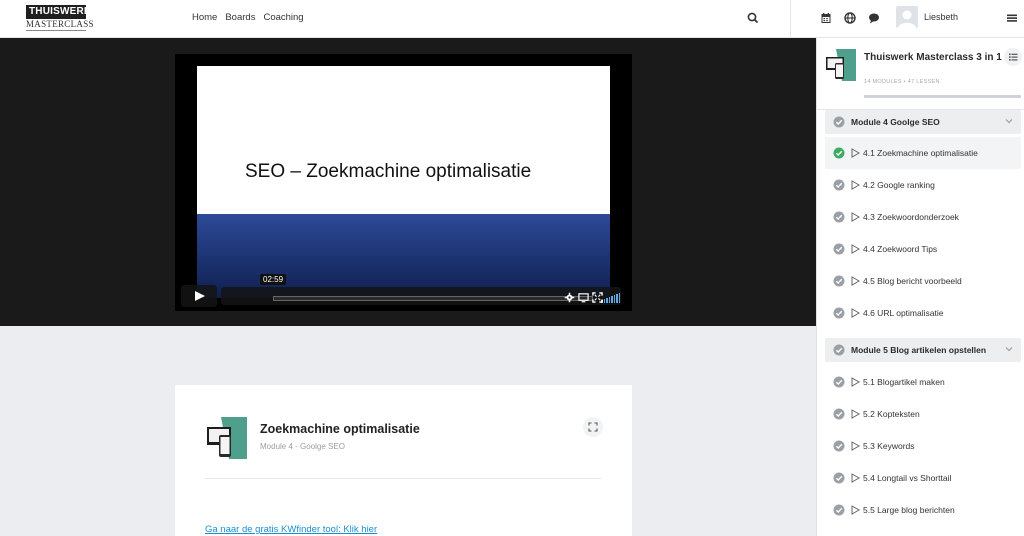  What do you see at coordinates (923, 446) in the screenshot?
I see `lesson-item-5-3: 5.3 Keywords` at bounding box center [923, 446].